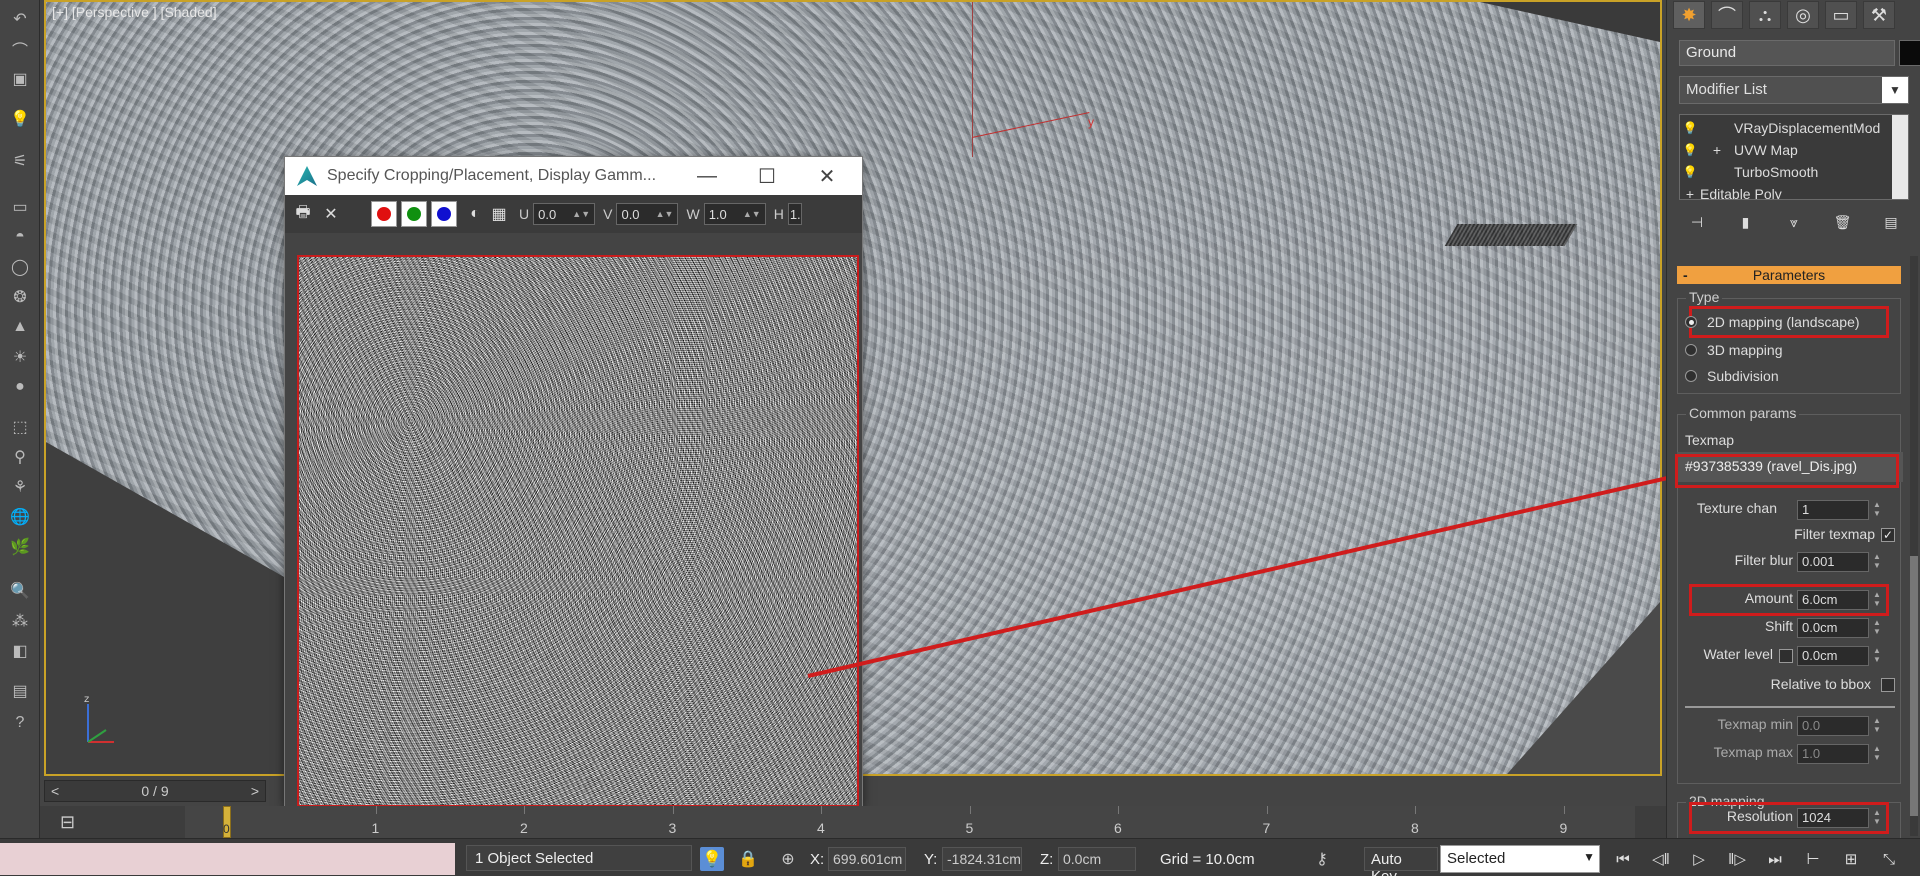 The width and height of the screenshot is (1920, 876). Describe the element at coordinates (1914, 546) in the screenshot. I see `panel-scrollbar` at that location.